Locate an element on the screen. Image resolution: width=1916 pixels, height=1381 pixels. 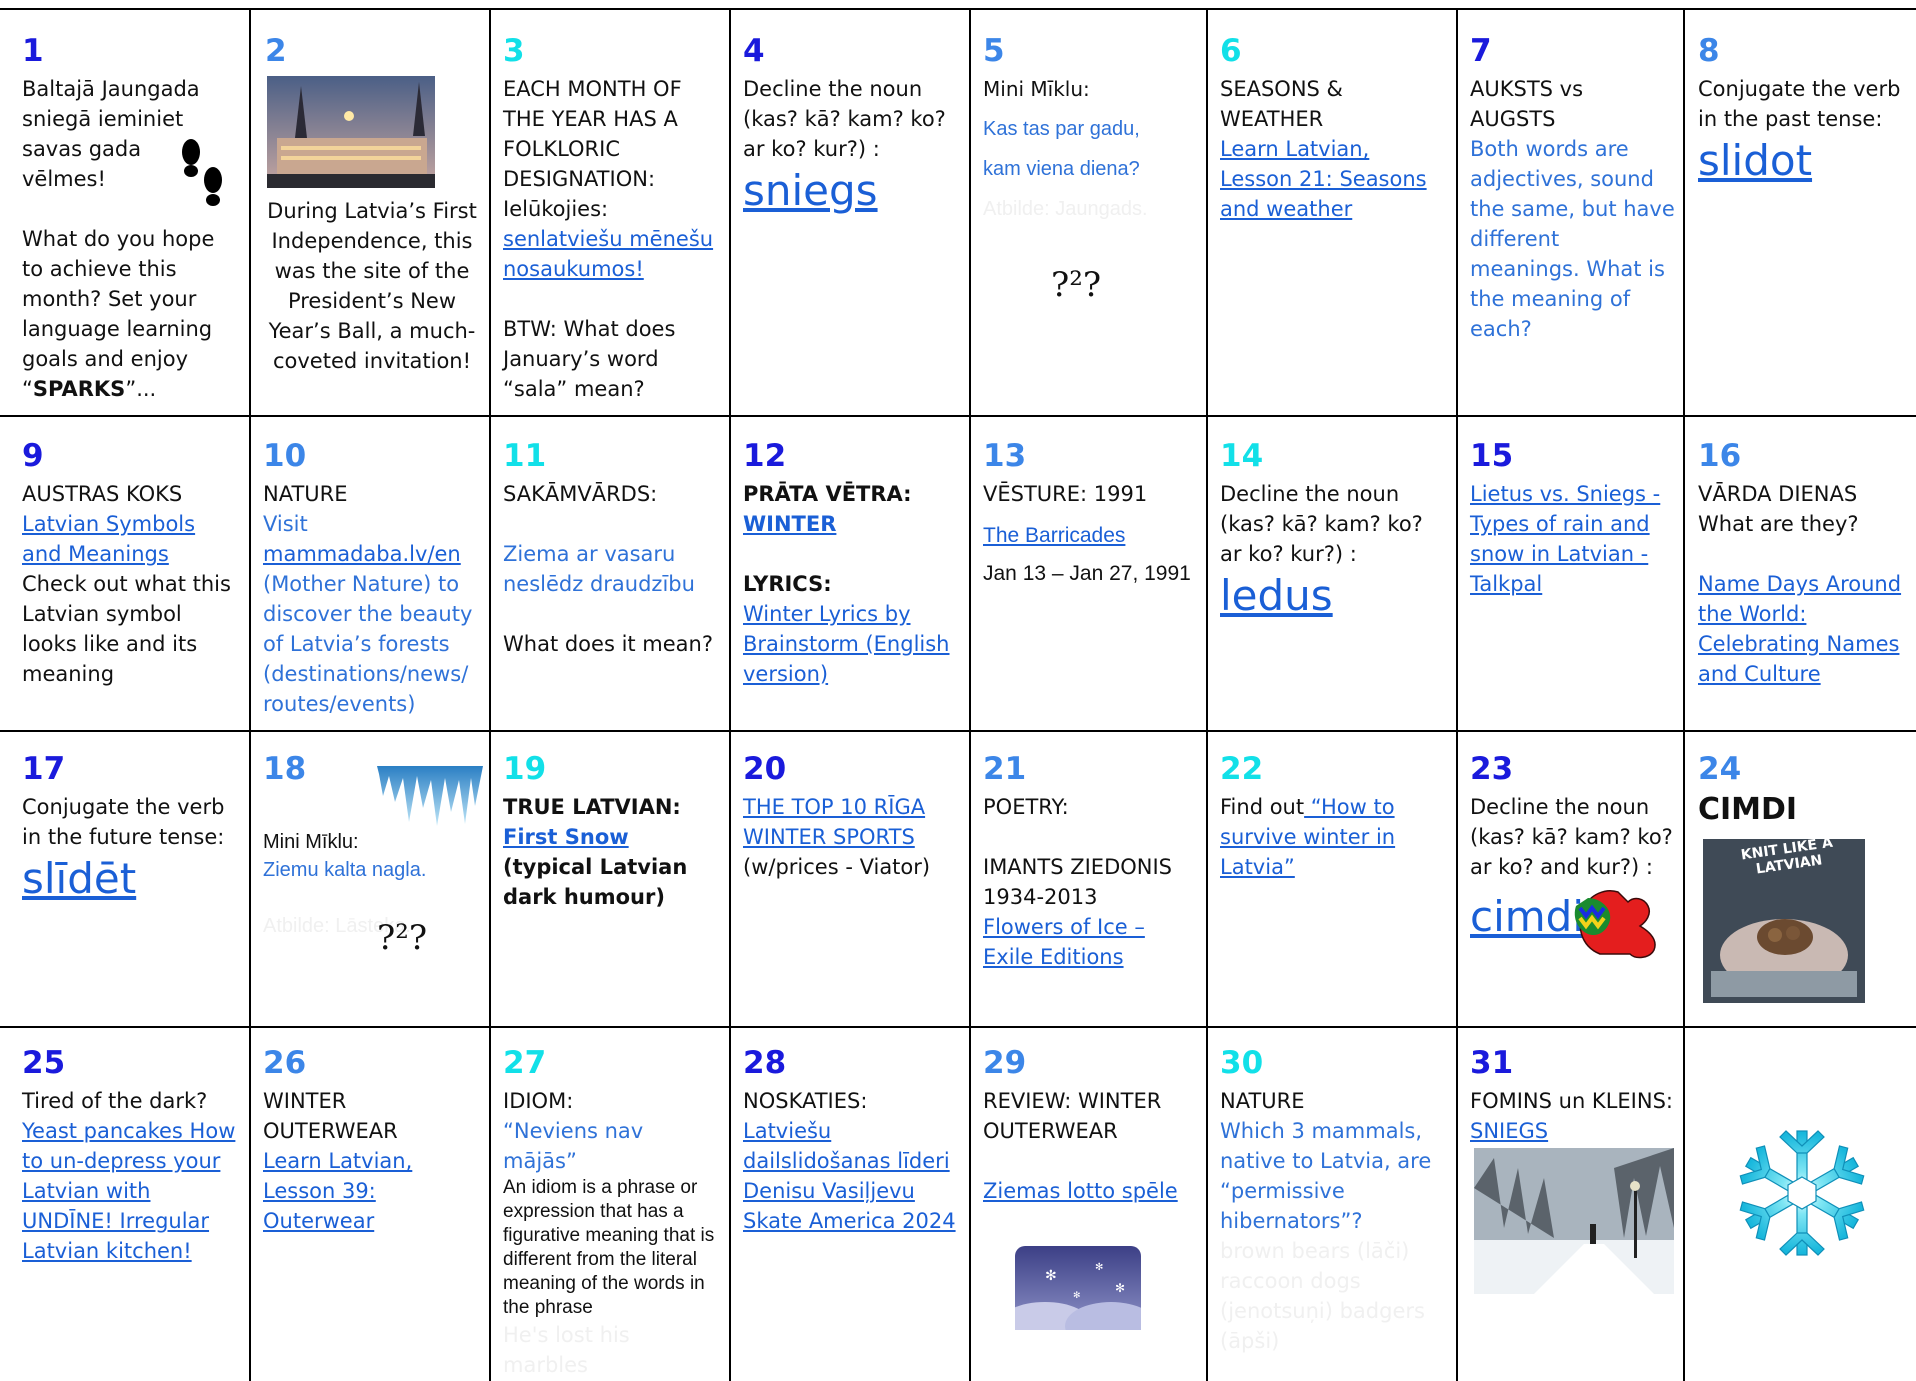
day-number: 30 is located at coordinates (1242, 1063).